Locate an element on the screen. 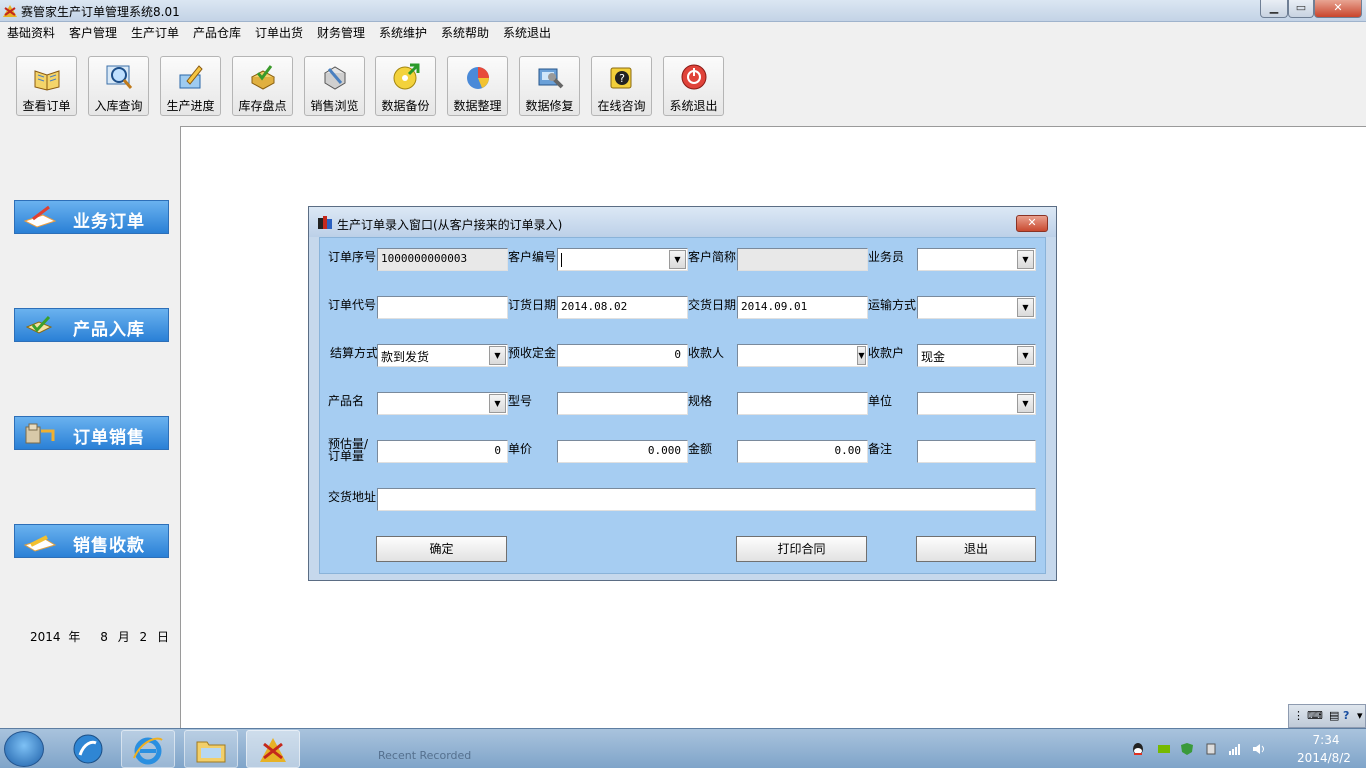  view-orders-button: 查看订单 is located at coordinates (46, 86).